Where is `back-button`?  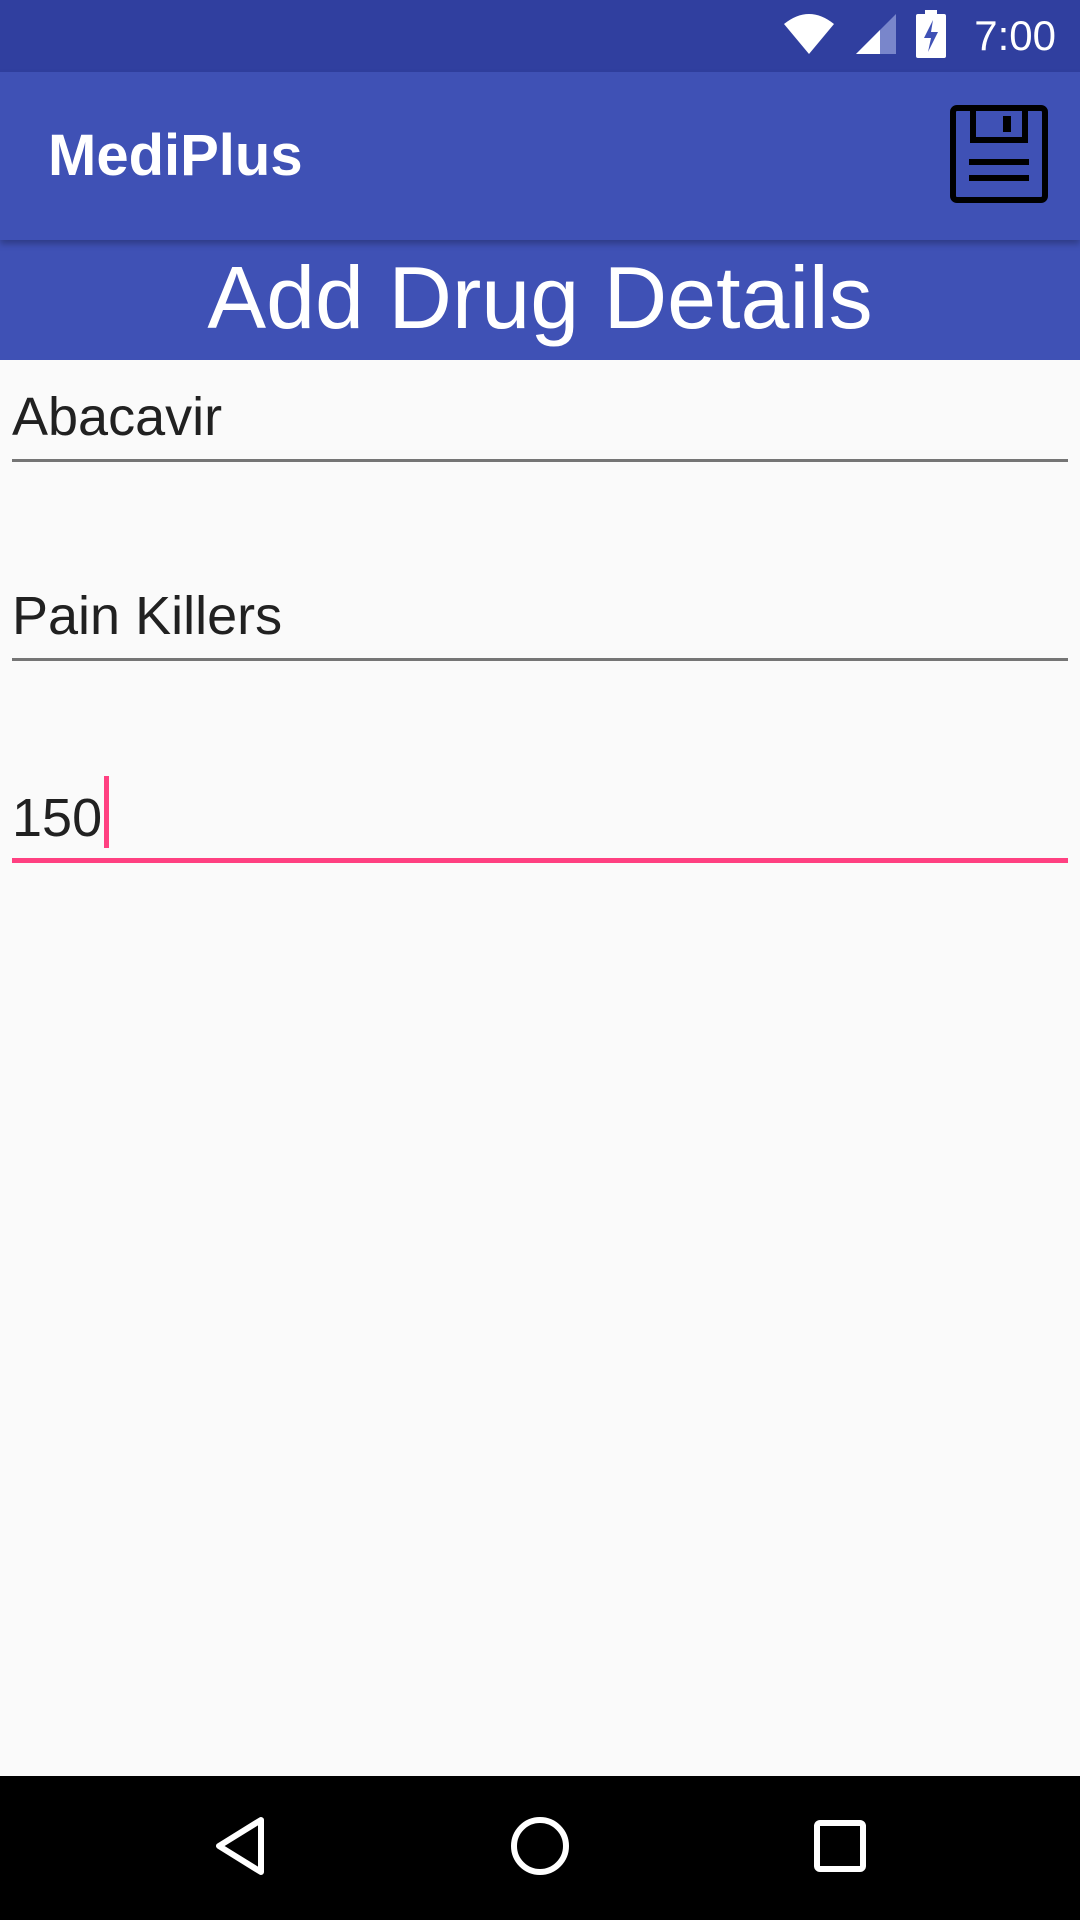 back-button is located at coordinates (241, 1848).